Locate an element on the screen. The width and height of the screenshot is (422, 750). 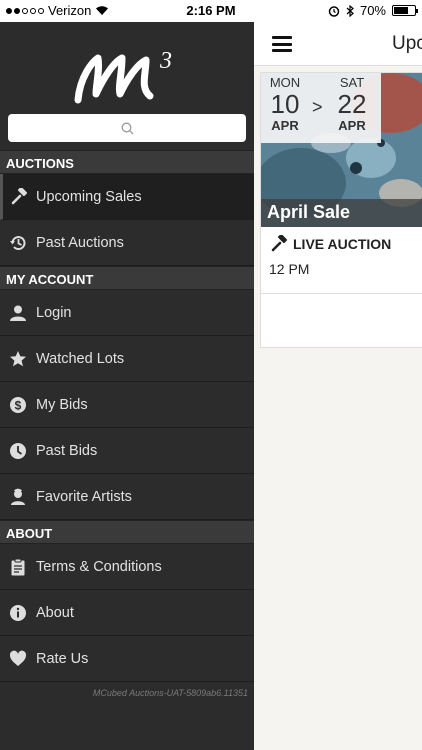
sale-type: LIVE AUCTION is located at coordinates (331, 244).